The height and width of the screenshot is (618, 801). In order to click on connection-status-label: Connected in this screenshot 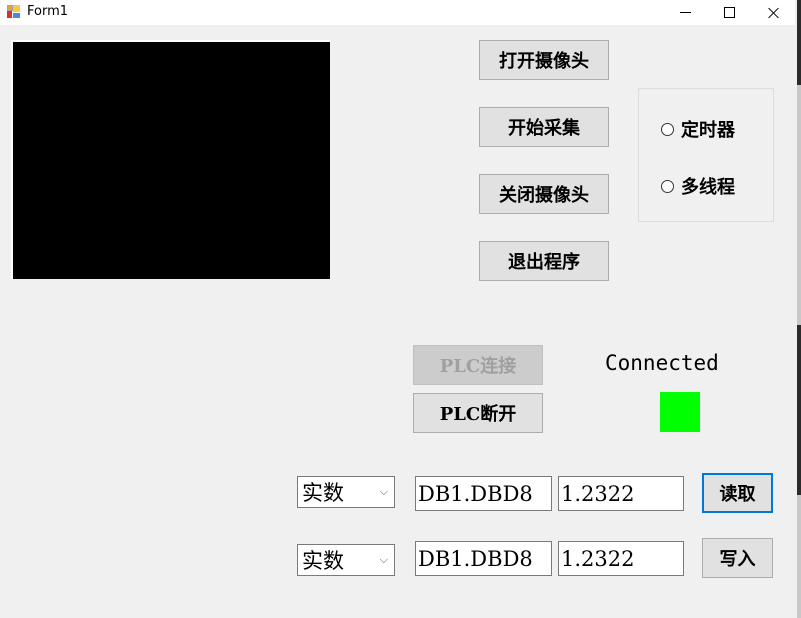, I will do `click(662, 363)`.